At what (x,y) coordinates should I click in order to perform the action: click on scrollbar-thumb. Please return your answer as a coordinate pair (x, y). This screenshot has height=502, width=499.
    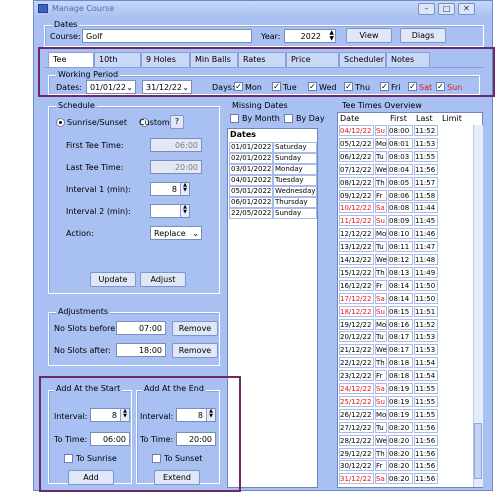
    Looking at the image, I should click on (478, 451).